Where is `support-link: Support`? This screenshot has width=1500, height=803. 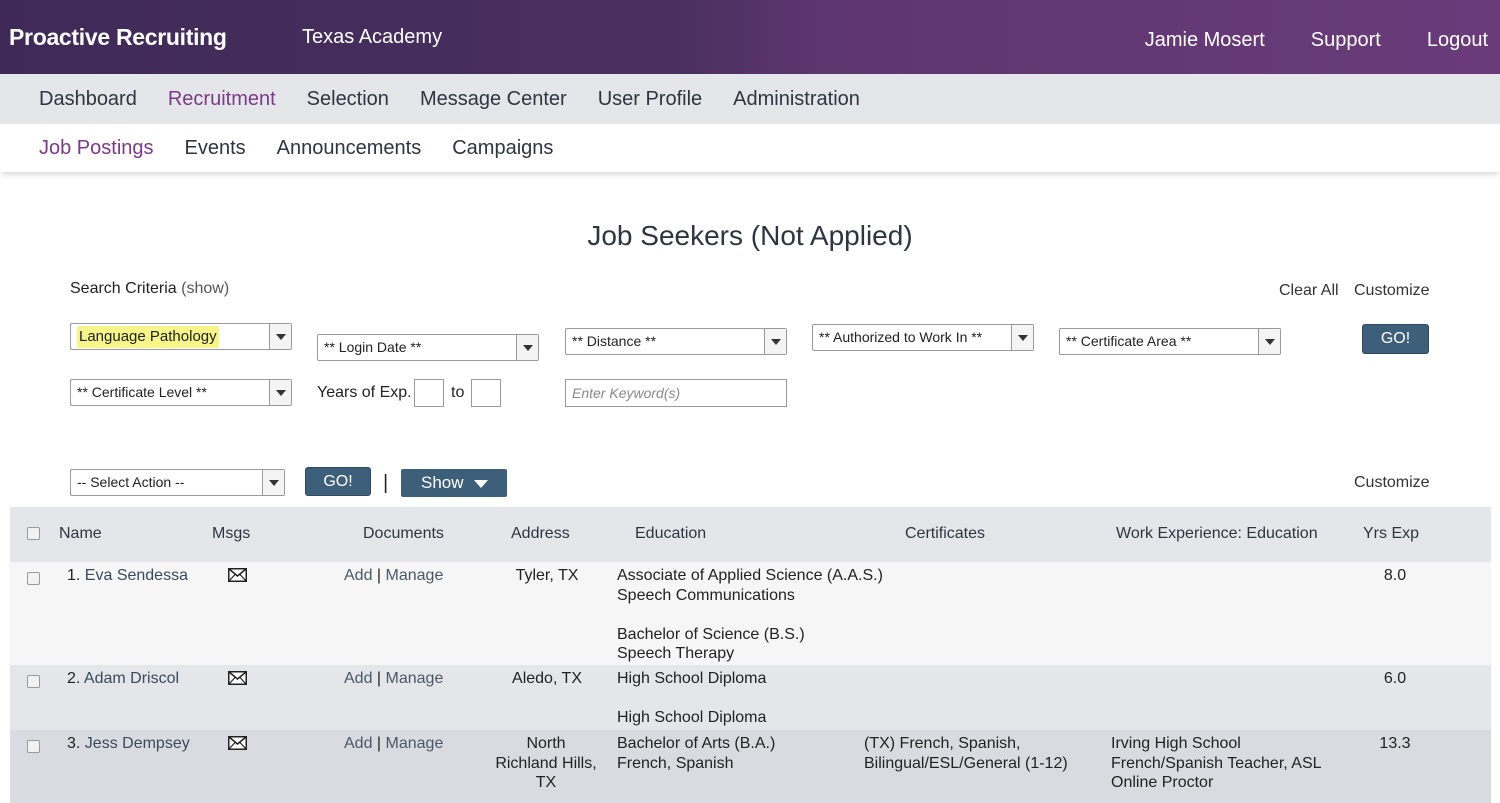
support-link: Support is located at coordinates (1346, 40).